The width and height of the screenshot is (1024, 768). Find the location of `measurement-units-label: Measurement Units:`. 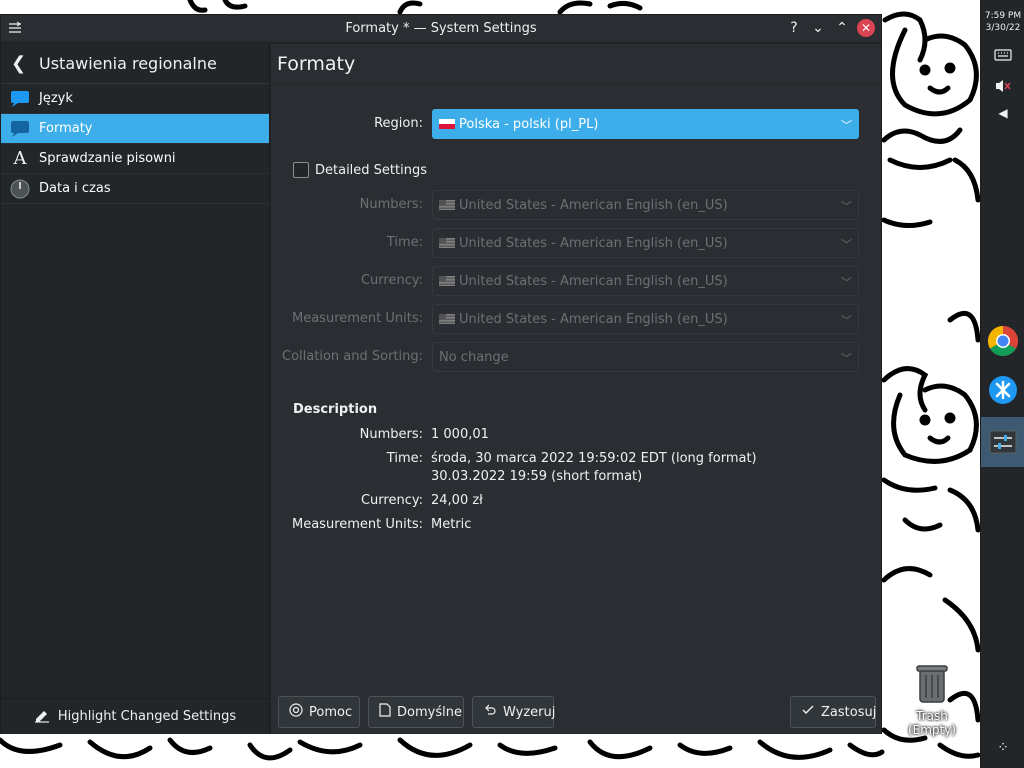

measurement-units-label: Measurement Units: is located at coordinates (357, 318).